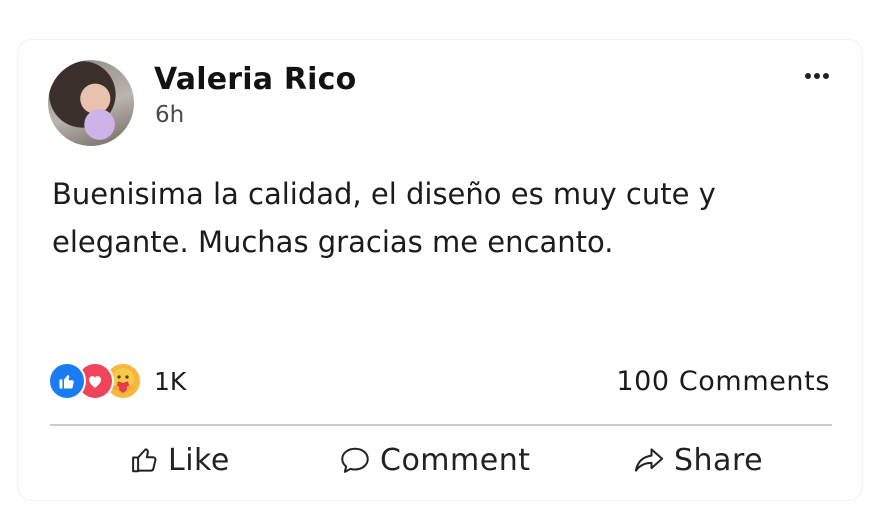 This screenshot has width=888, height=516. I want to click on like-label: Like, so click(199, 460).